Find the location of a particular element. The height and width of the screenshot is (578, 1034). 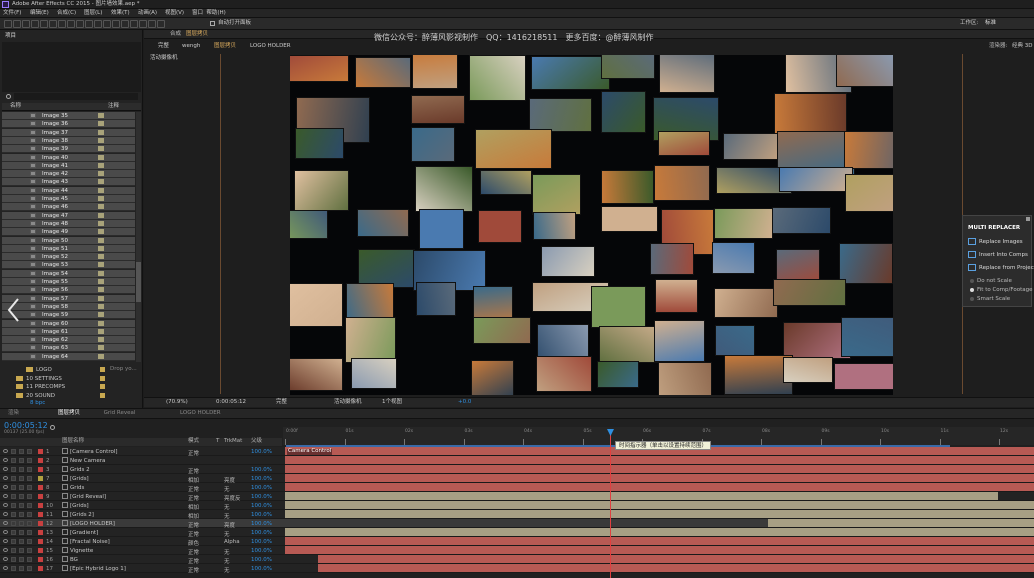

layer-row: 9 [Grid Reveal] 正常 亮度反 100.0% is located at coordinates (517, 497).